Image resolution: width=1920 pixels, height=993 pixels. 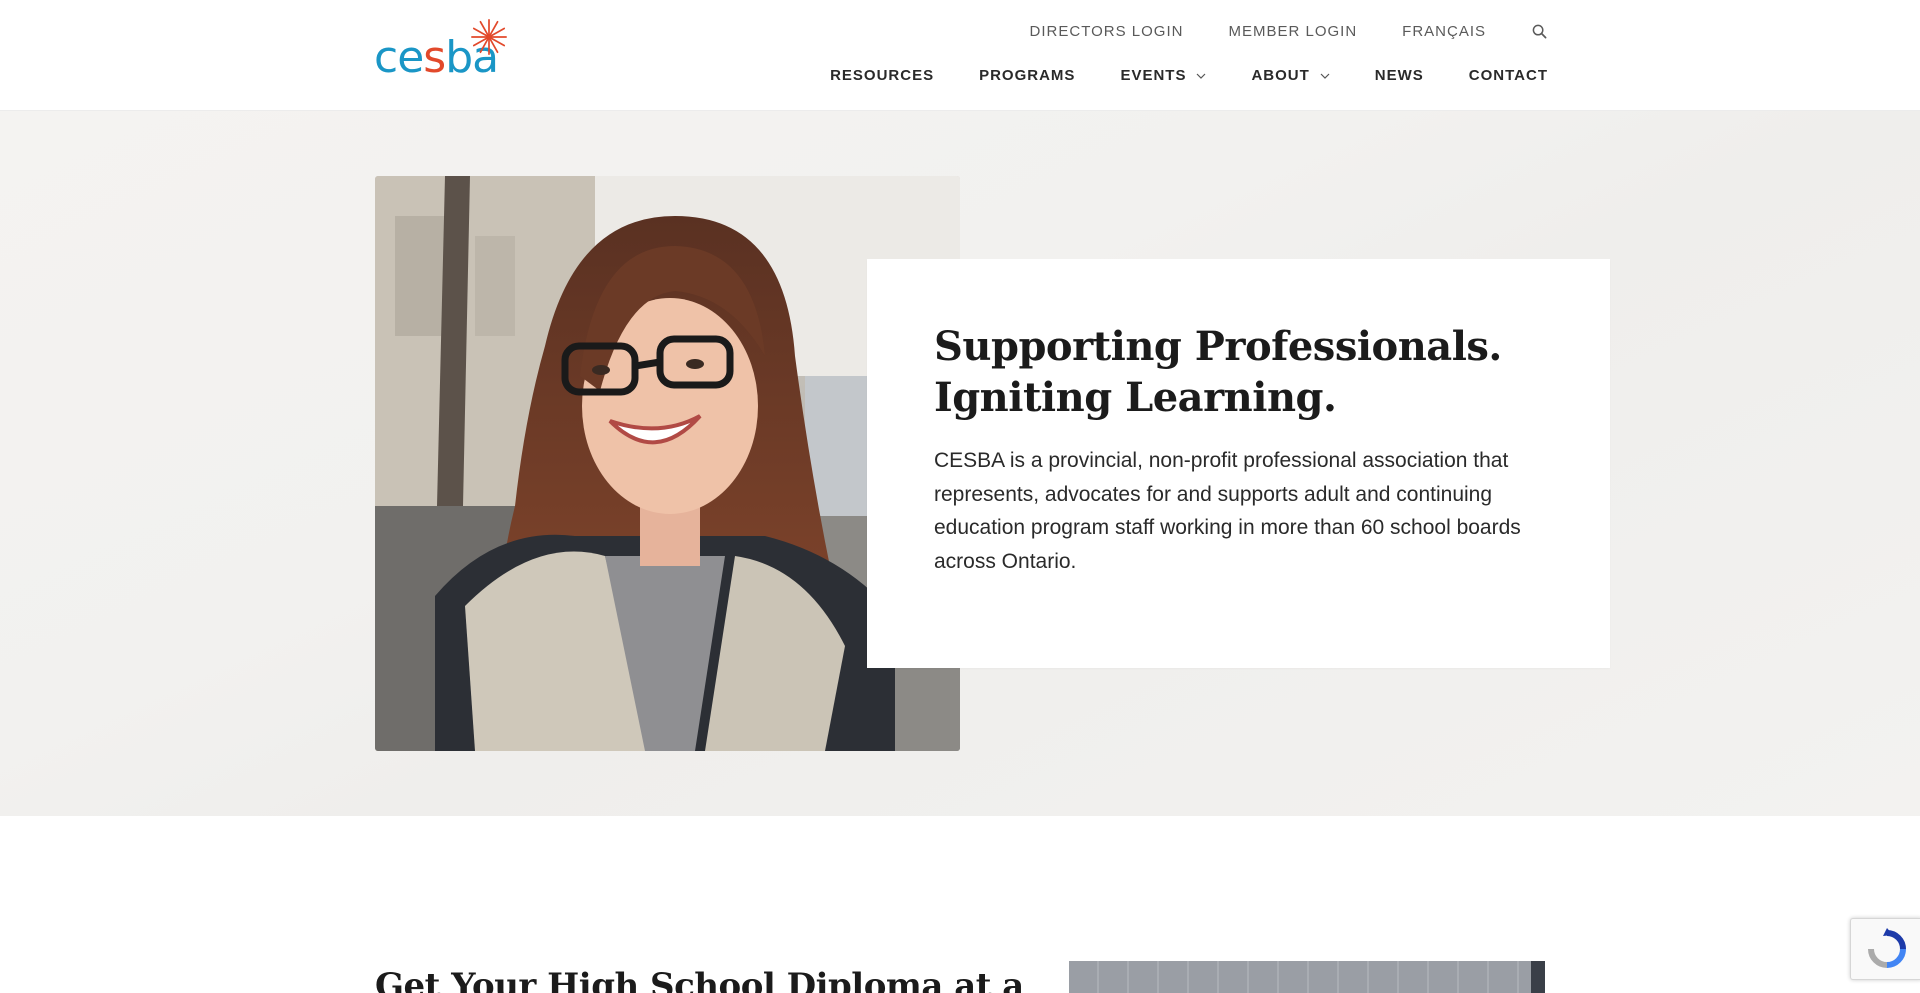 I want to click on nav-item-programs: PROGRAMS, so click(x=1027, y=75).